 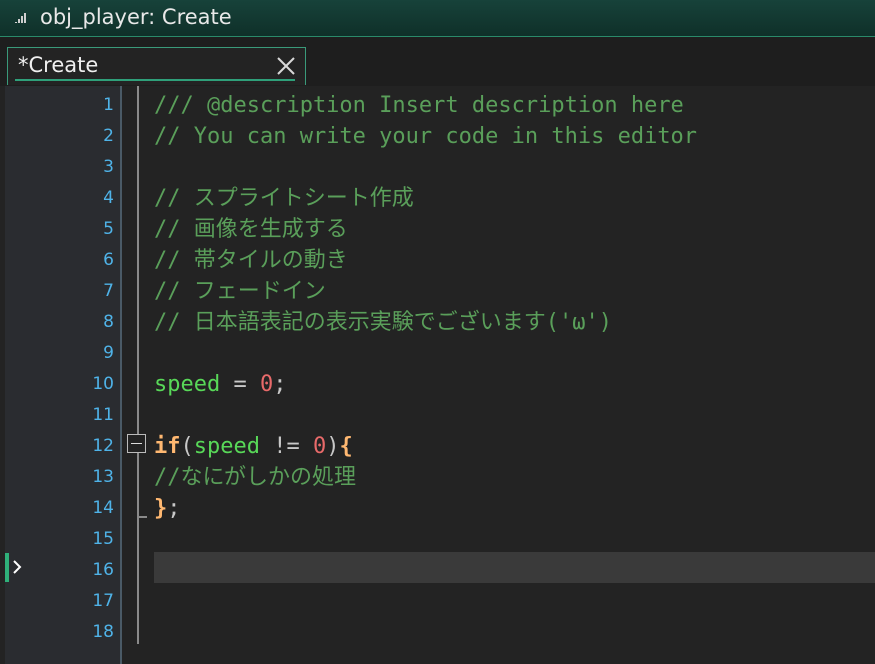 I want to click on active-tab-indicator, so click(x=155, y=80).